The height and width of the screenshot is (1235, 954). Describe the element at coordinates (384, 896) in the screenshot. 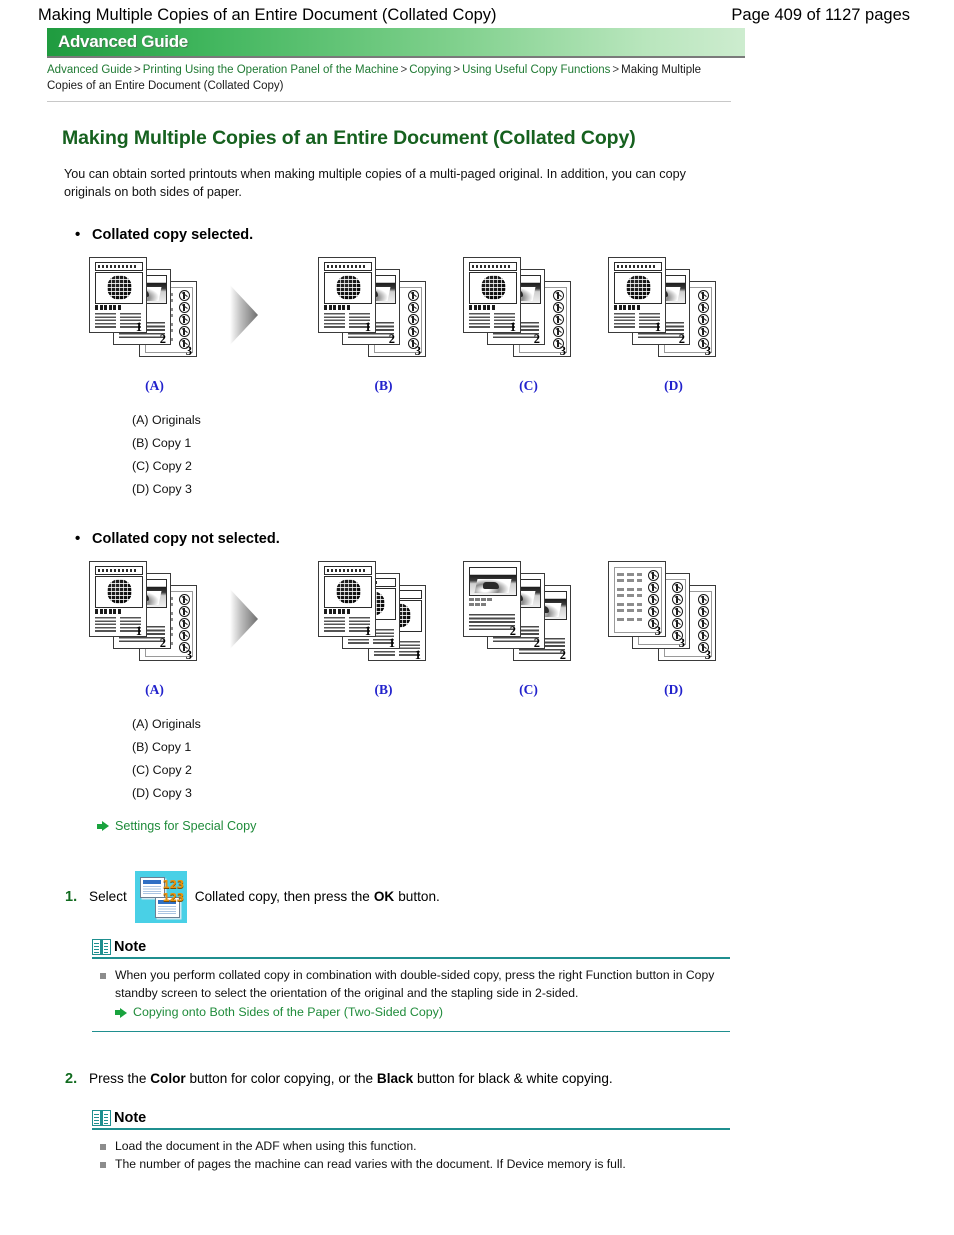

I see `ok-button-label: OK` at that location.